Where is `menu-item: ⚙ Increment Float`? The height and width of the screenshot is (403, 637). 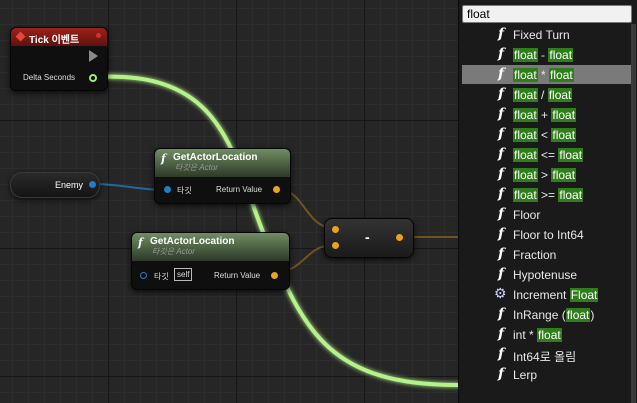 menu-item: ⚙ Increment Float is located at coordinates (547, 294).